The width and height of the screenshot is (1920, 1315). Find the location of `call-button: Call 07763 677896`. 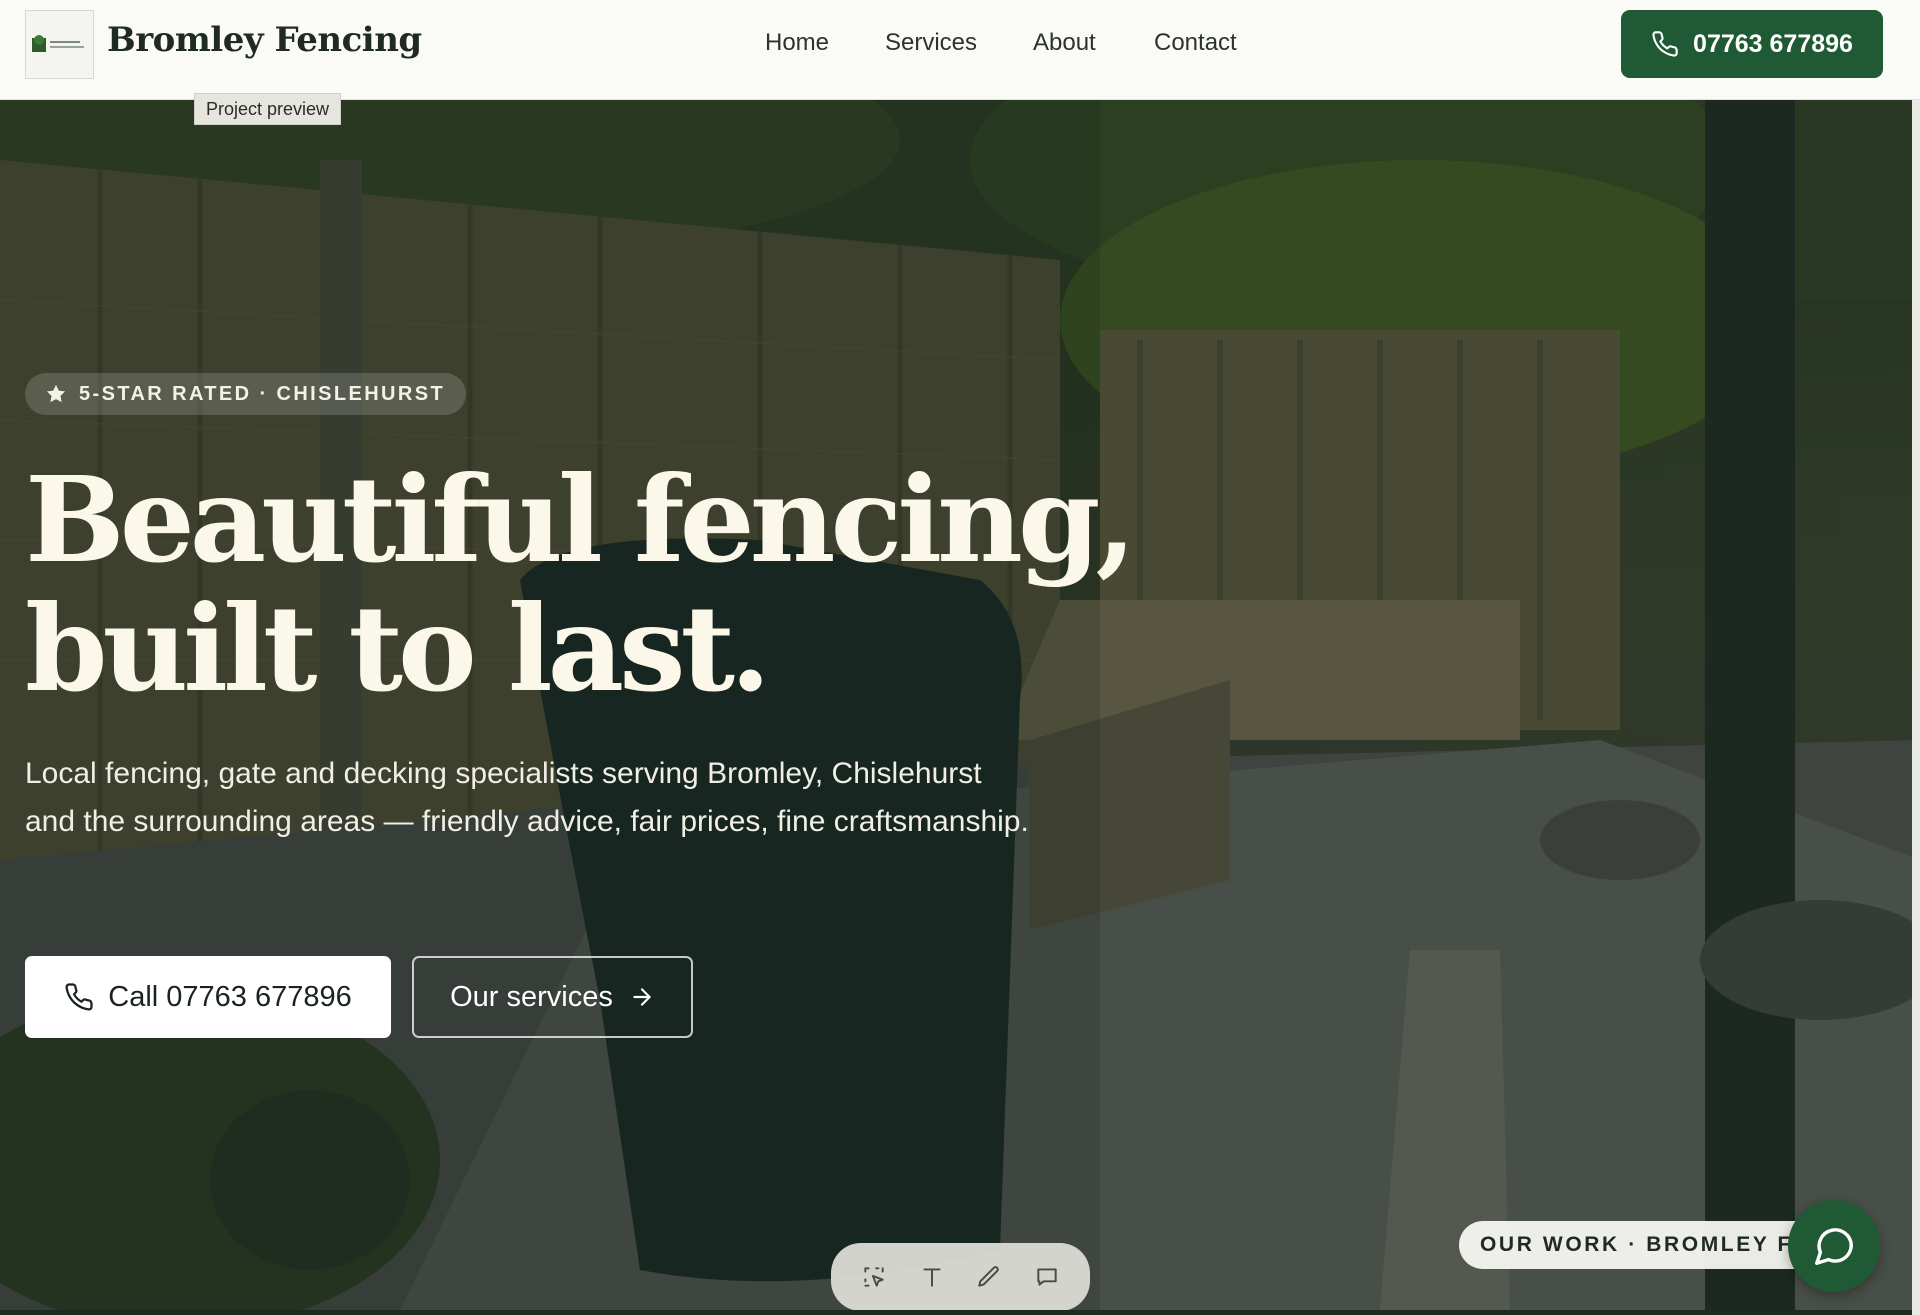

call-button: Call 07763 677896 is located at coordinates (208, 997).